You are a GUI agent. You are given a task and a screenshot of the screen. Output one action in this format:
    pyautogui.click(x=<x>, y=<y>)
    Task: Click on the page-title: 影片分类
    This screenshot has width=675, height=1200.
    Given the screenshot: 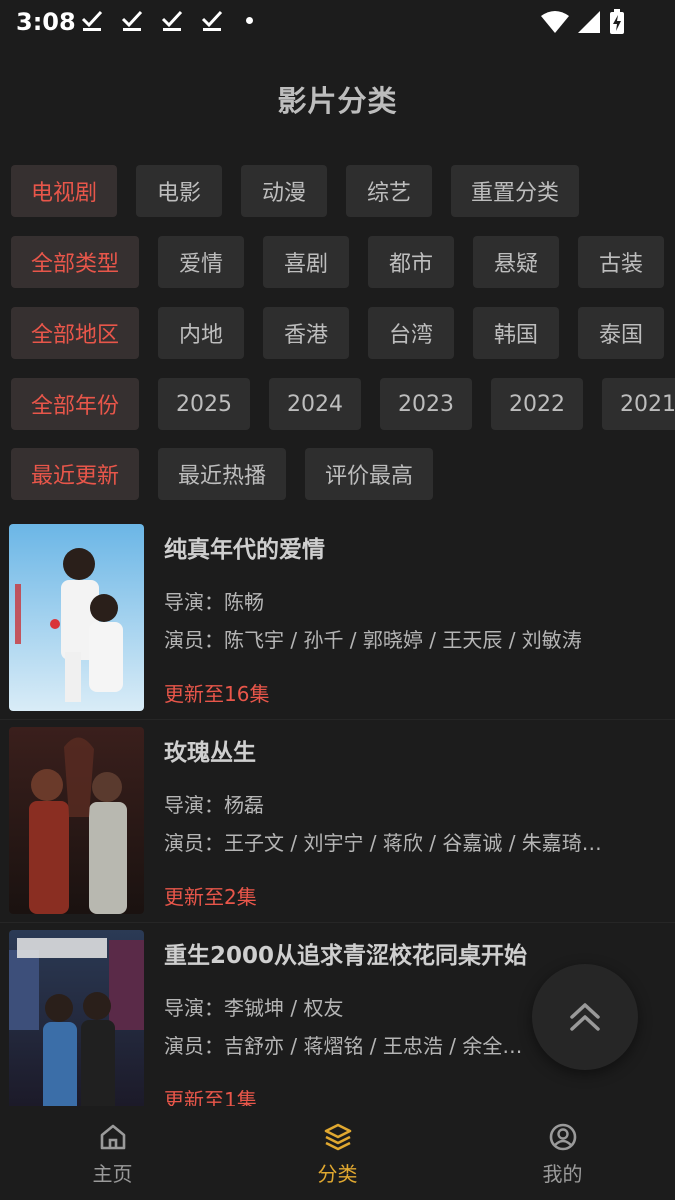 What is the action you would take?
    pyautogui.click(x=337, y=101)
    